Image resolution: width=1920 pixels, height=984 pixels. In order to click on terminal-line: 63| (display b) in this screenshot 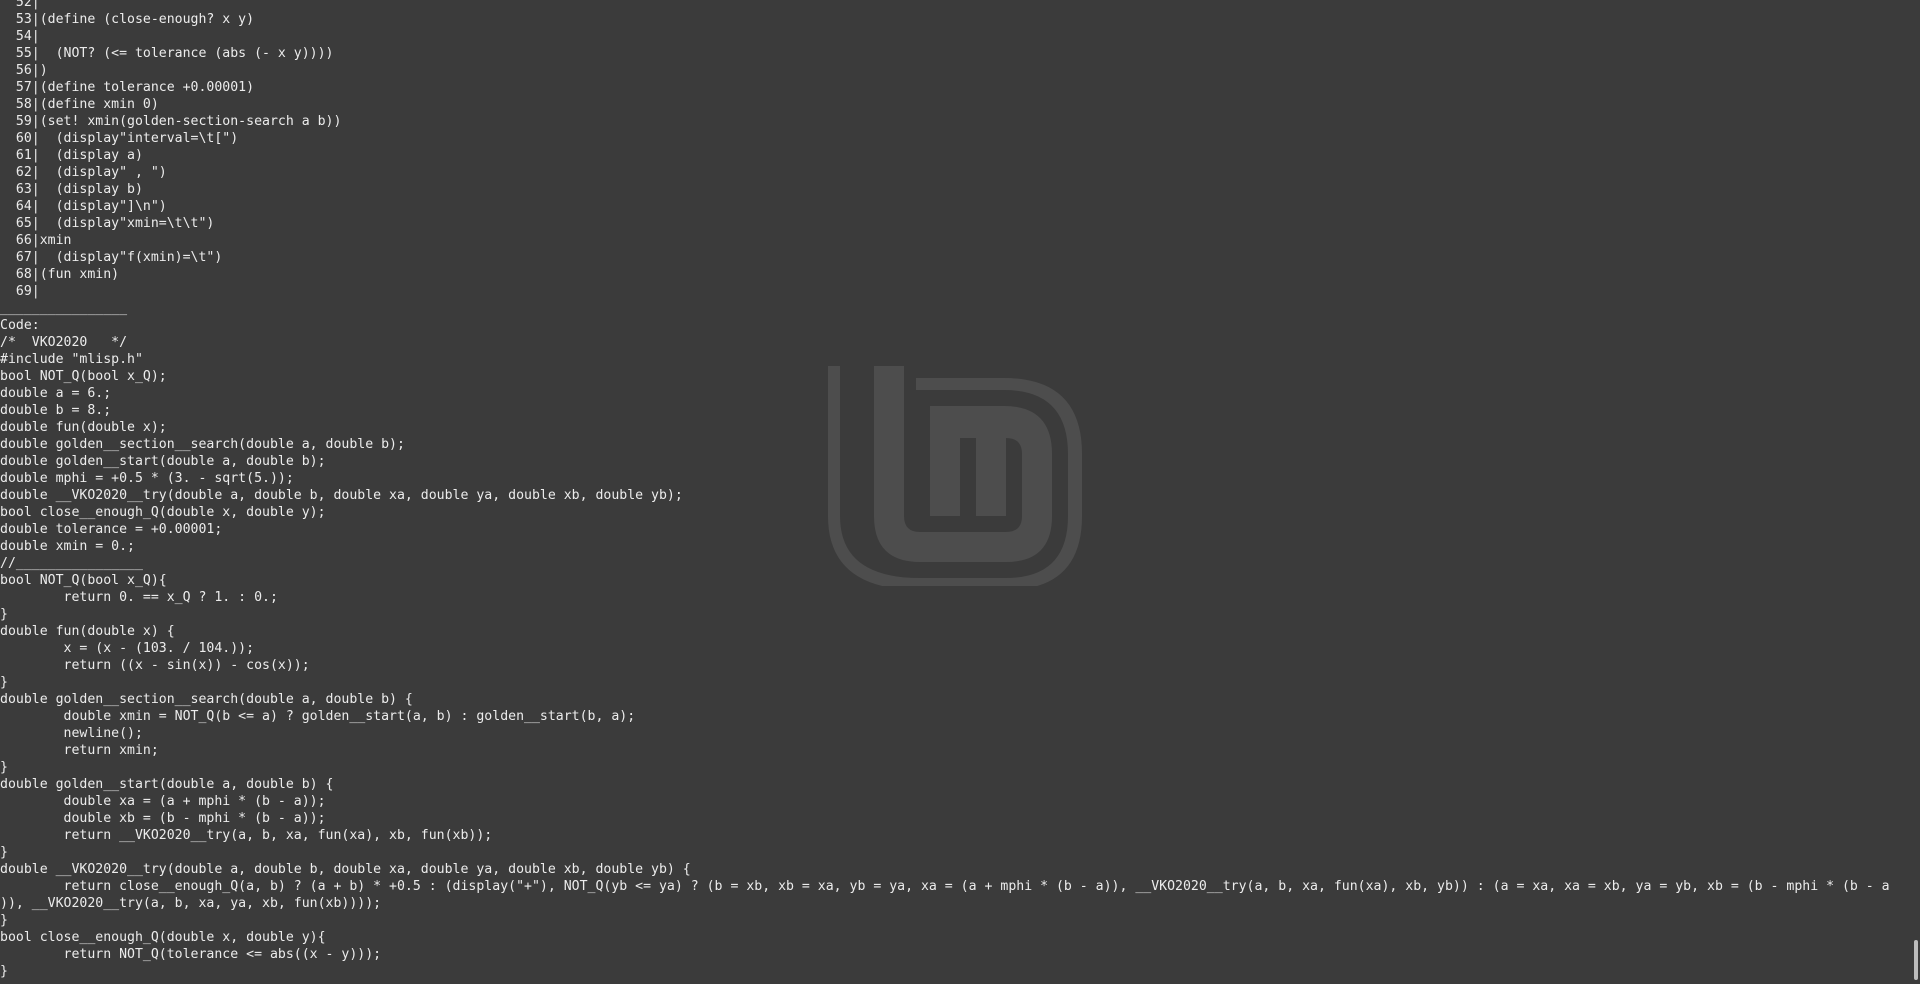, I will do `click(71, 189)`.